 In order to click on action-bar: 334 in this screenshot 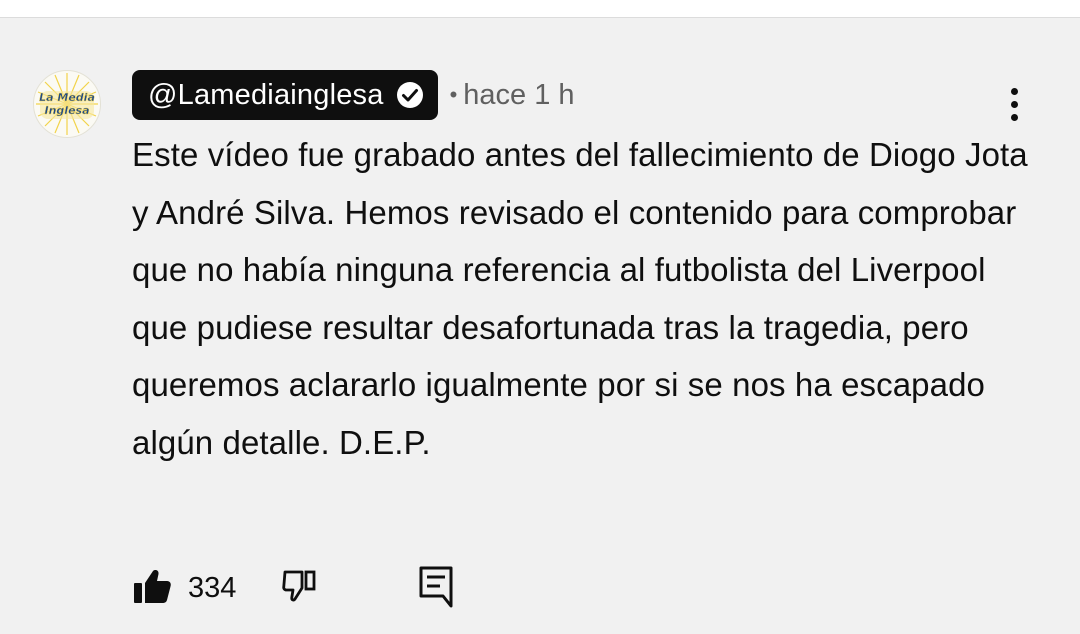, I will do `click(294, 588)`.